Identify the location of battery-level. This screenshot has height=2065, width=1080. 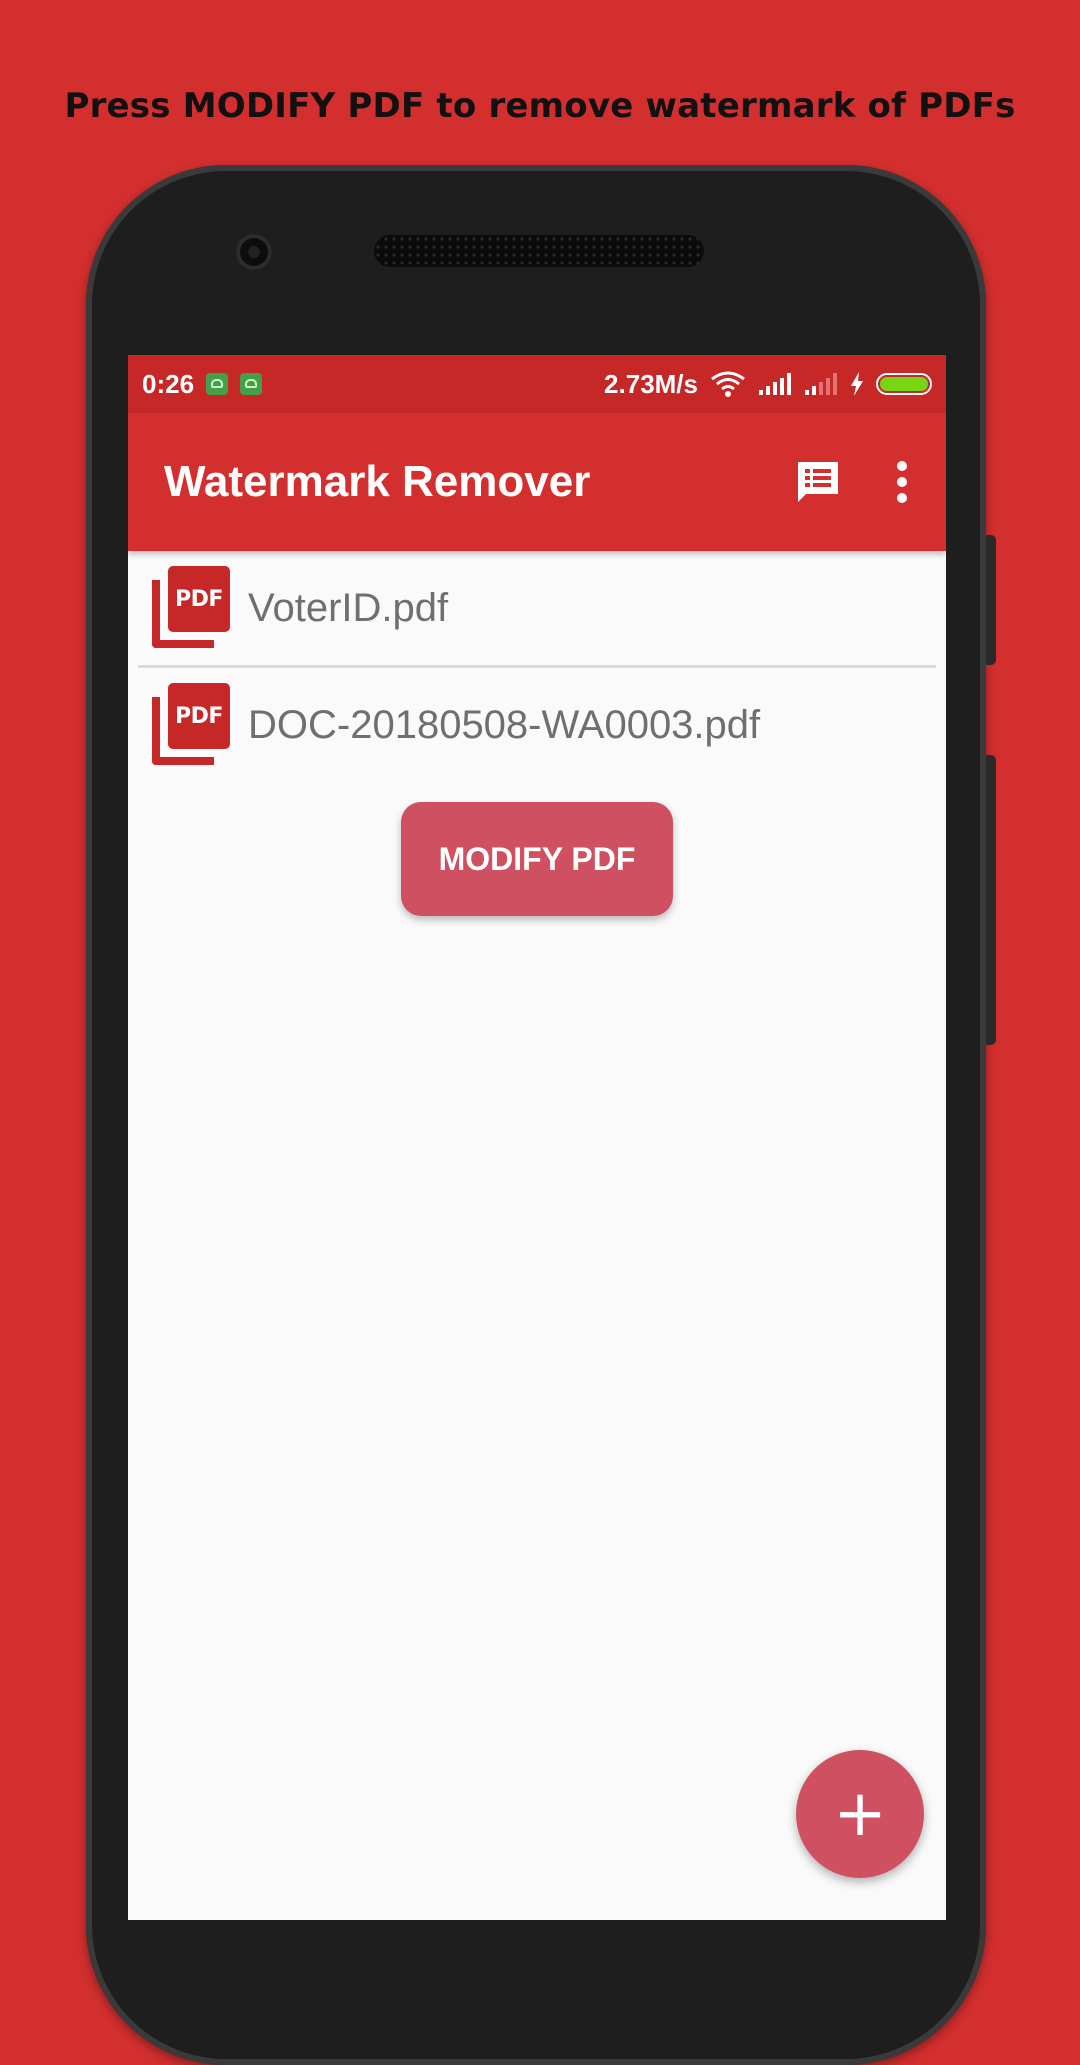
(904, 384).